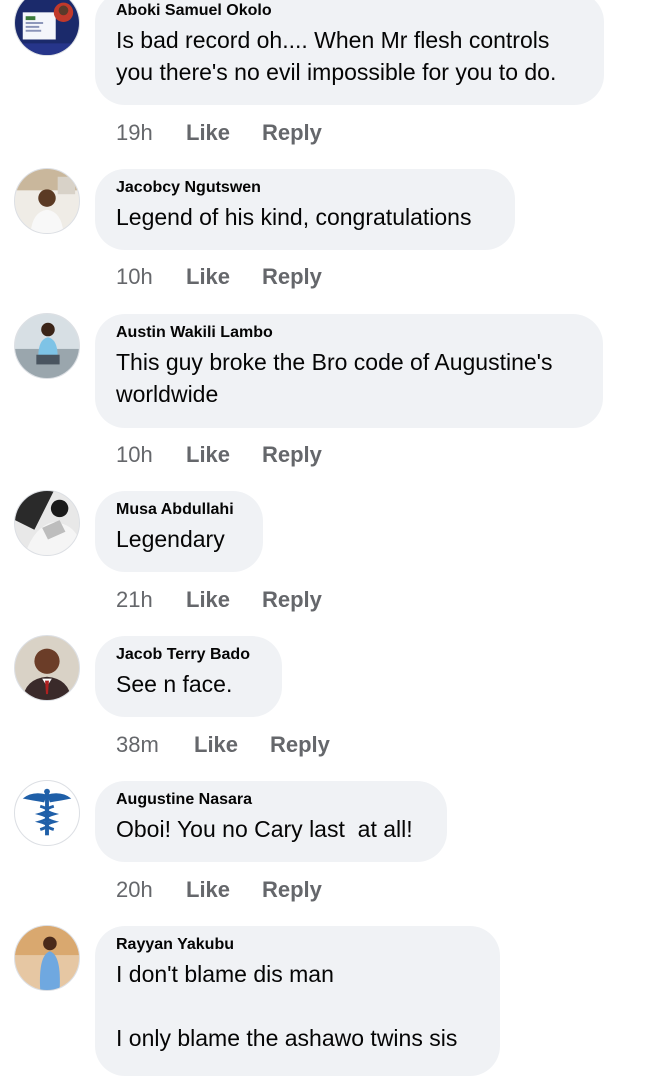 This screenshot has height=1080, width=653. I want to click on comment-author: Jacobcy Ngutswen, so click(305, 187).